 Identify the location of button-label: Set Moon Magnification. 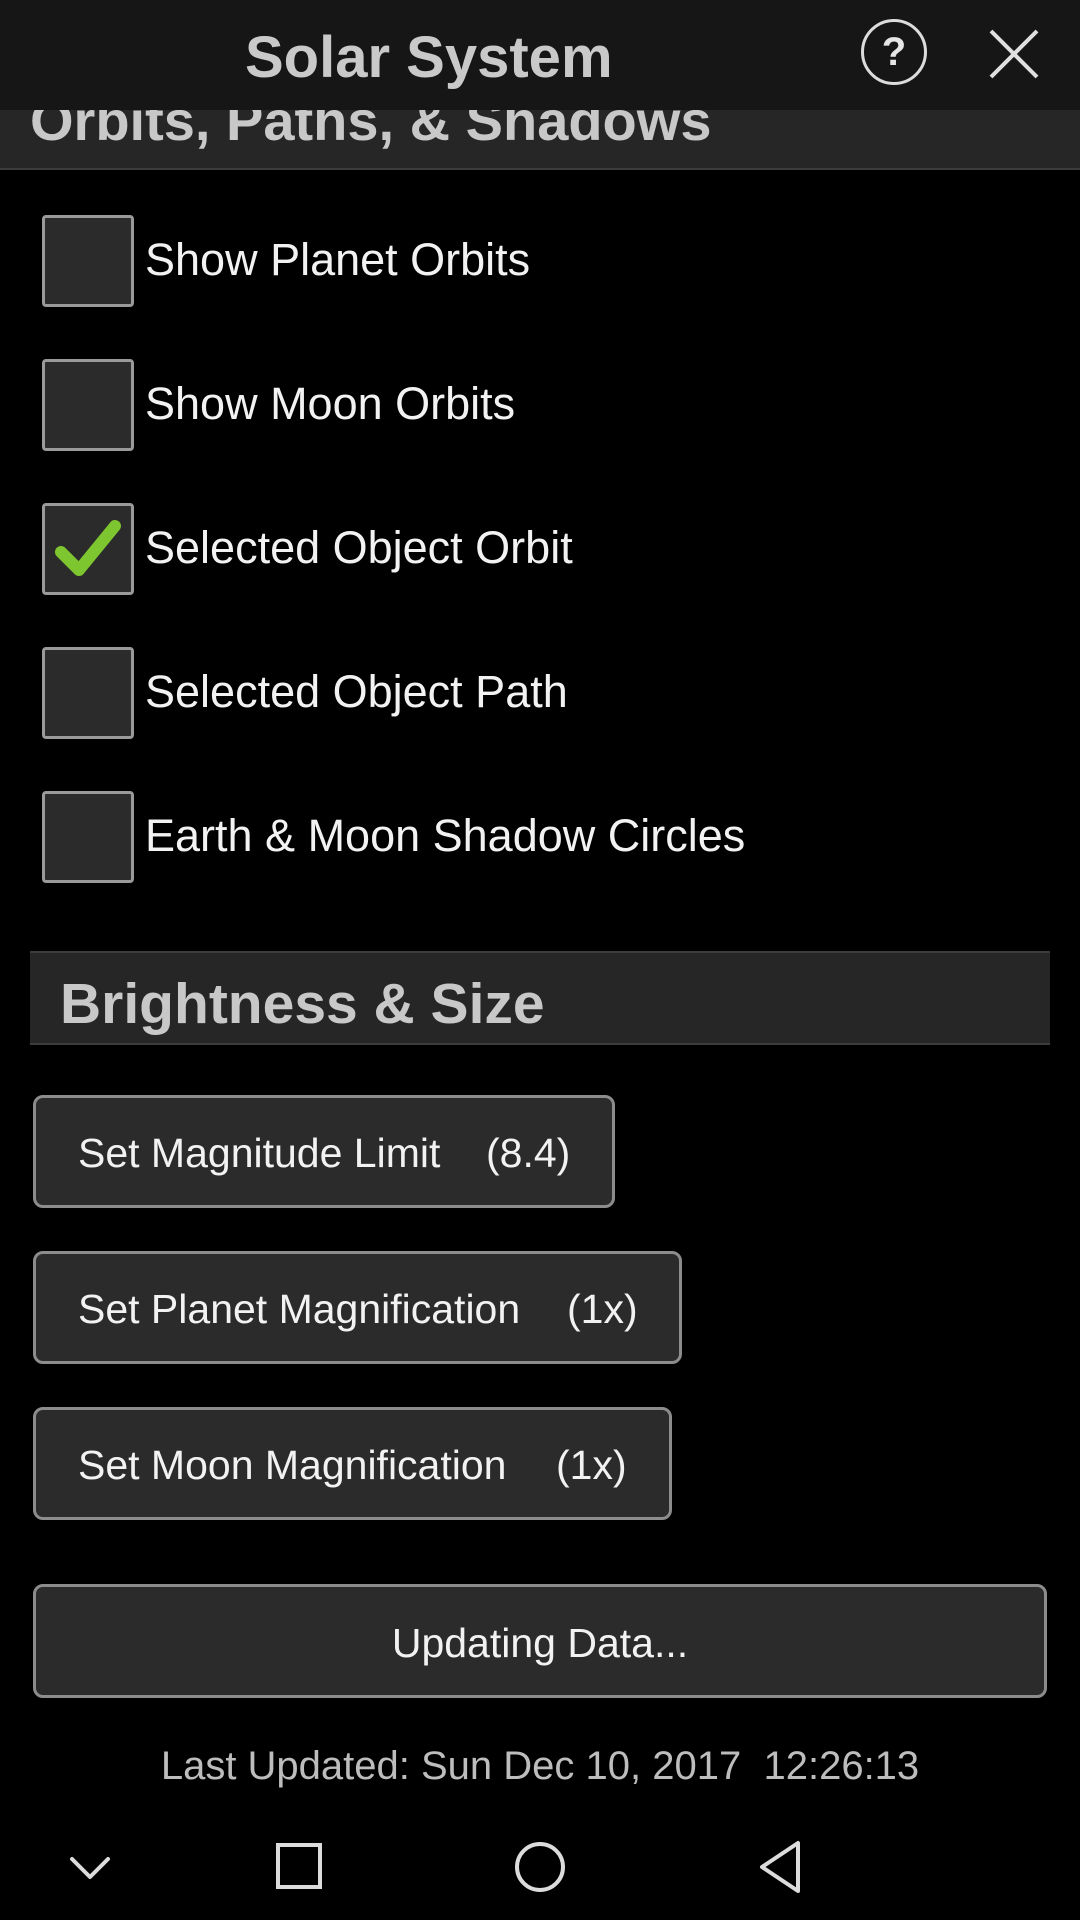
(292, 1465).